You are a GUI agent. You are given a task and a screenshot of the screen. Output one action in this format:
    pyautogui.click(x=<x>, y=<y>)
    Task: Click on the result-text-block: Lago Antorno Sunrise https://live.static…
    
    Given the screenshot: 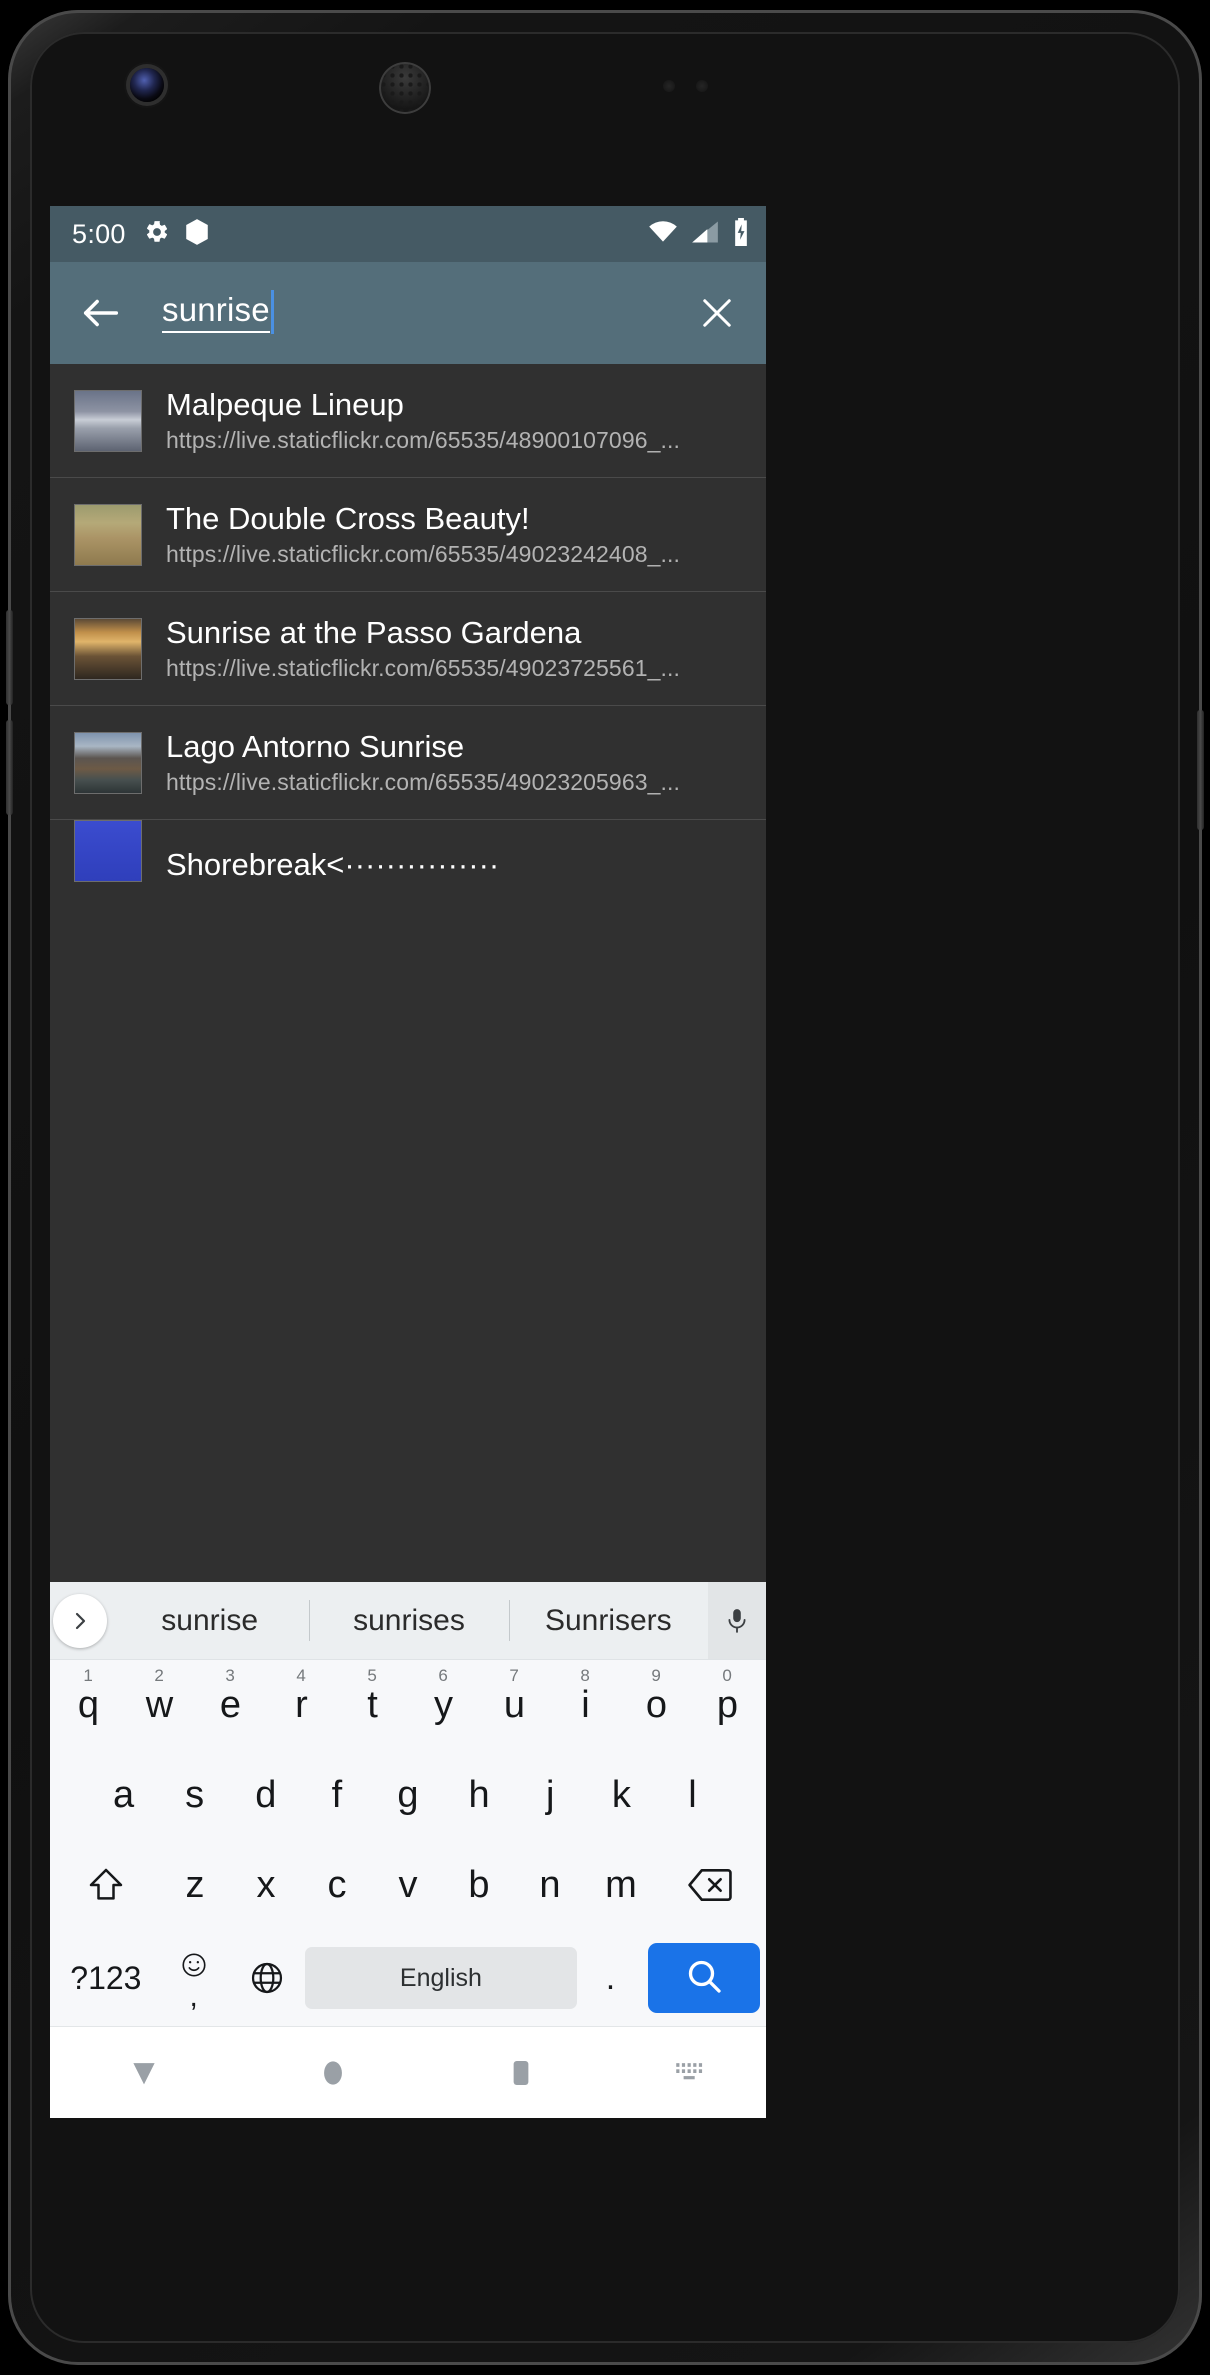 What is the action you would take?
    pyautogui.click(x=423, y=763)
    